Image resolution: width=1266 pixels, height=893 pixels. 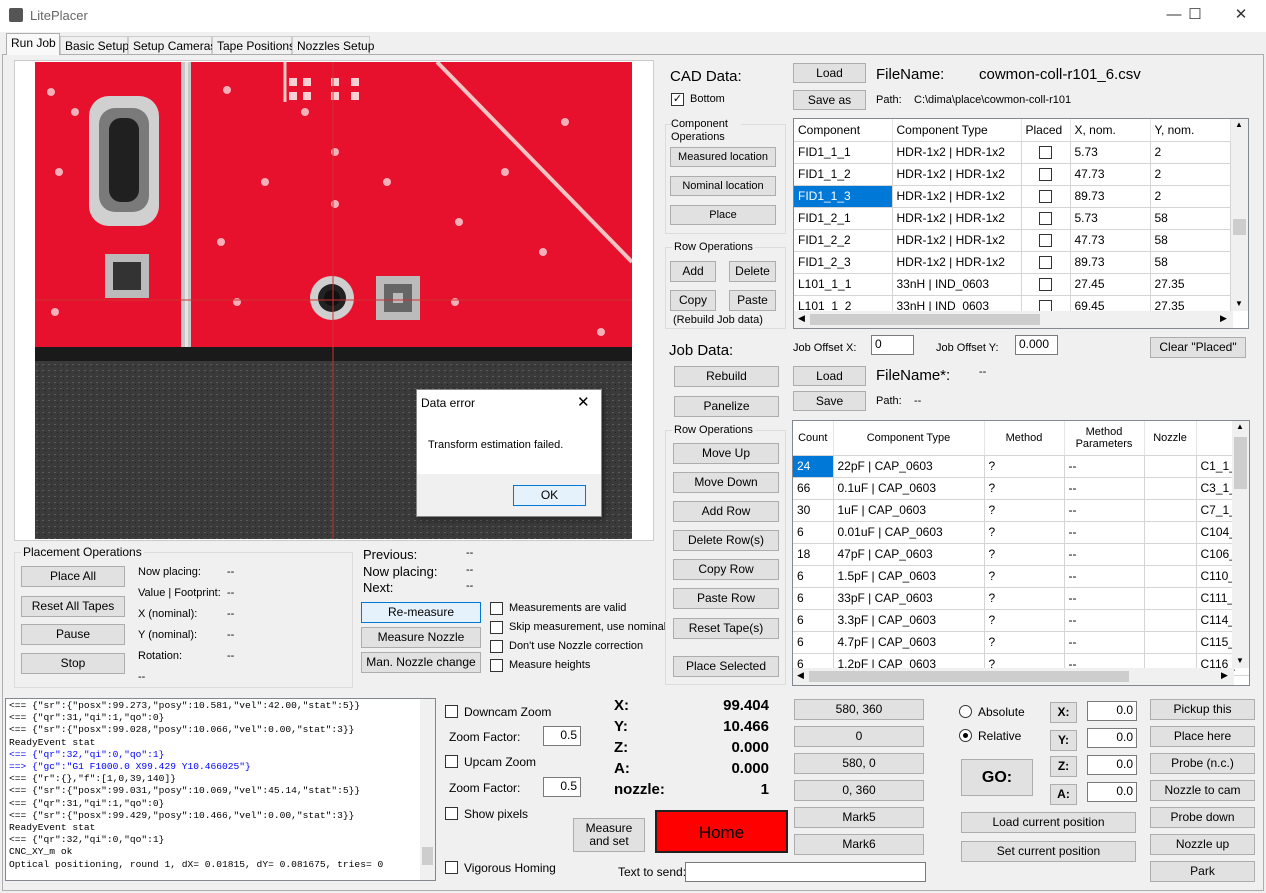 I want to click on show-pixels-checkbox, so click(x=451, y=813).